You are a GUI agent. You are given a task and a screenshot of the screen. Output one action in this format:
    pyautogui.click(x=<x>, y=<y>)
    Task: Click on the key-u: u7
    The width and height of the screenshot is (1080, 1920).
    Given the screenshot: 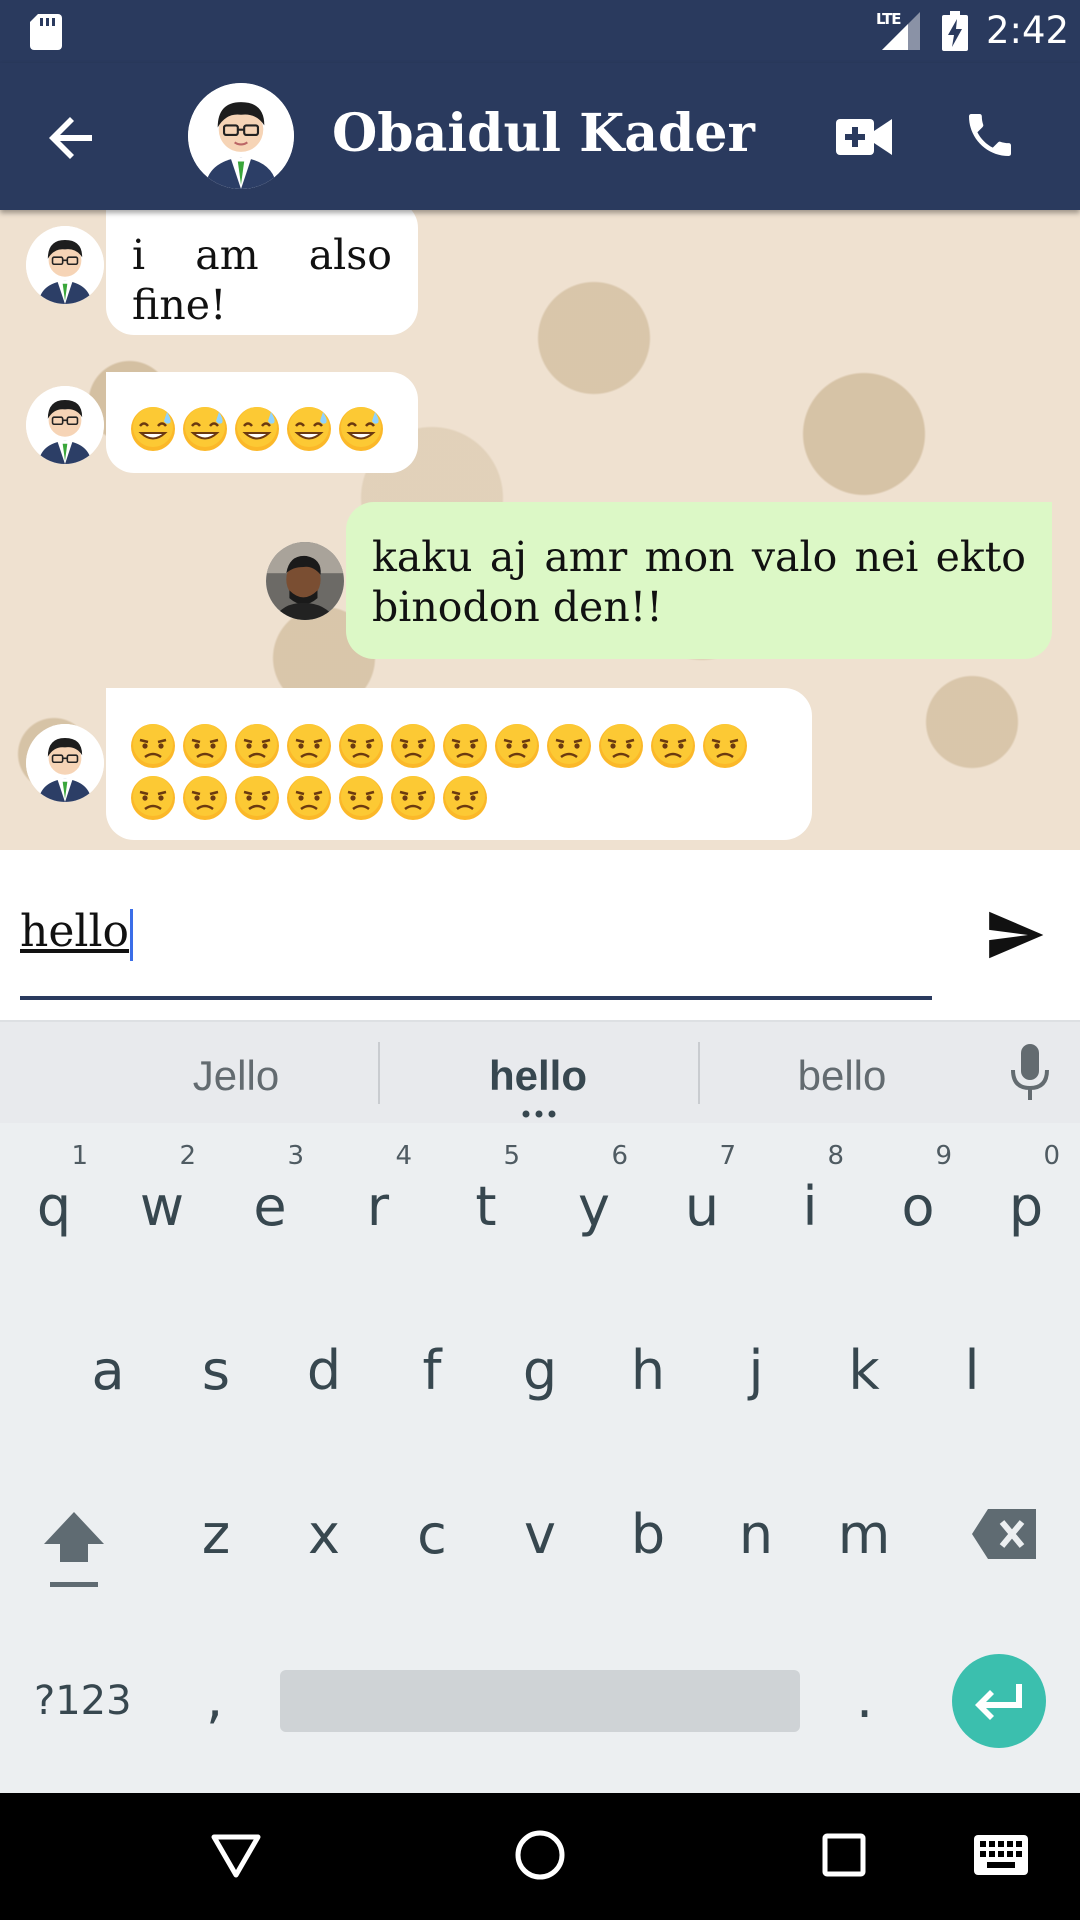 What is the action you would take?
    pyautogui.click(x=702, y=1198)
    